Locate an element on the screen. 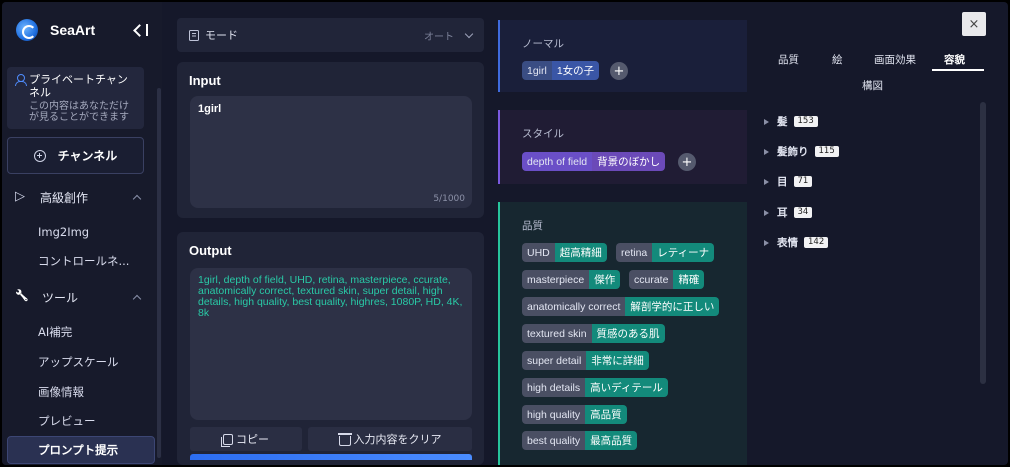 The height and width of the screenshot is (467, 1010). sidebar-item-img2img: Img2Img is located at coordinates (77, 232).